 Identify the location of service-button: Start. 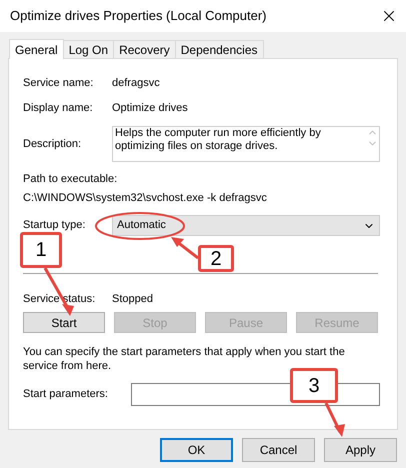
(64, 322).